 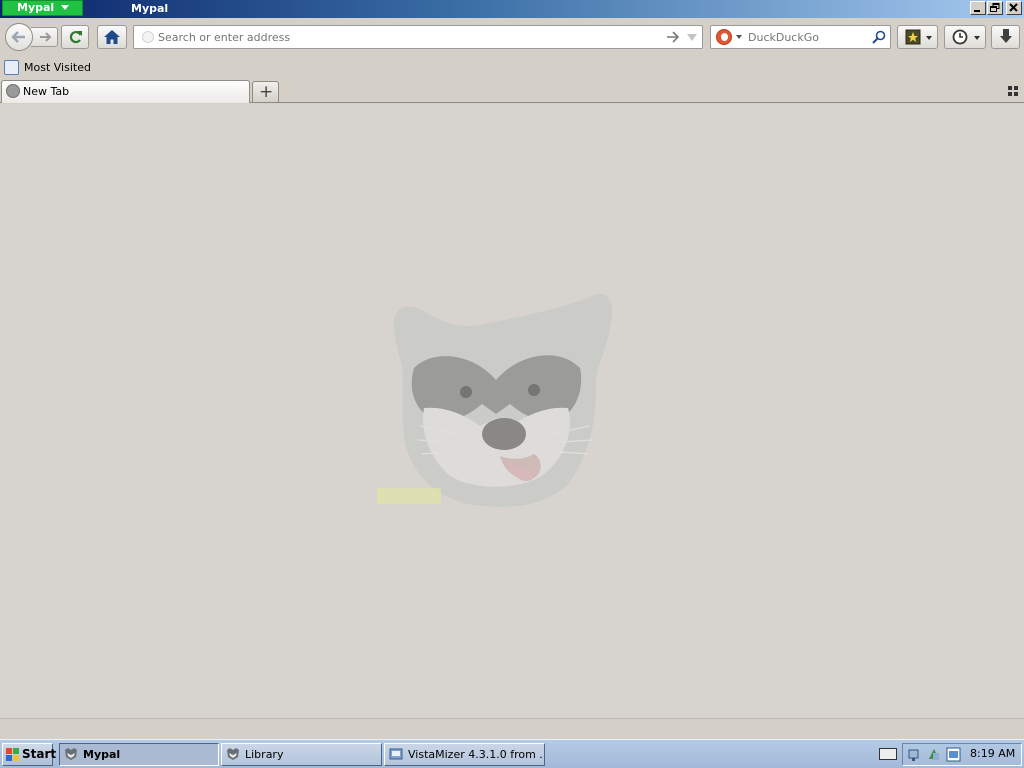 I want to click on window-titlebar: Mypal Mypal, so click(x=512, y=9).